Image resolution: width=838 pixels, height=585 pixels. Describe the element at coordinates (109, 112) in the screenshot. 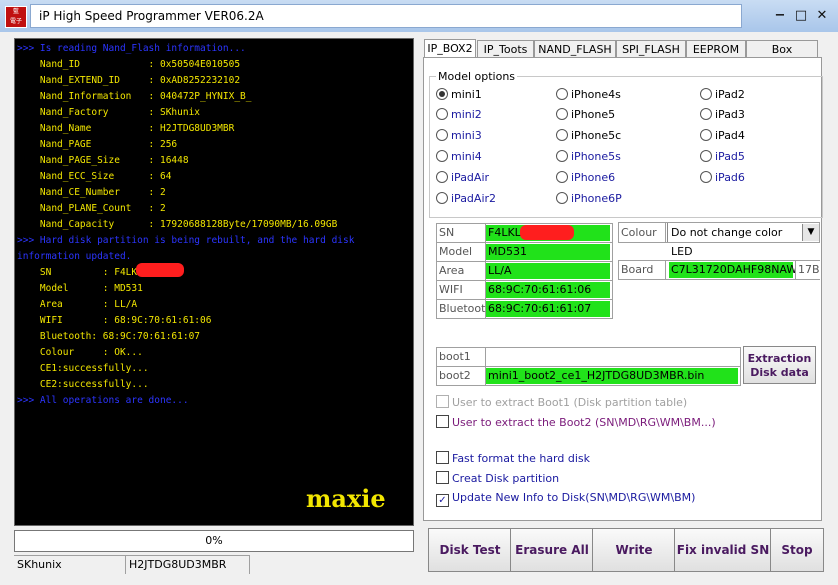

I see `console-line: Nand_Factory : SKhunix` at that location.